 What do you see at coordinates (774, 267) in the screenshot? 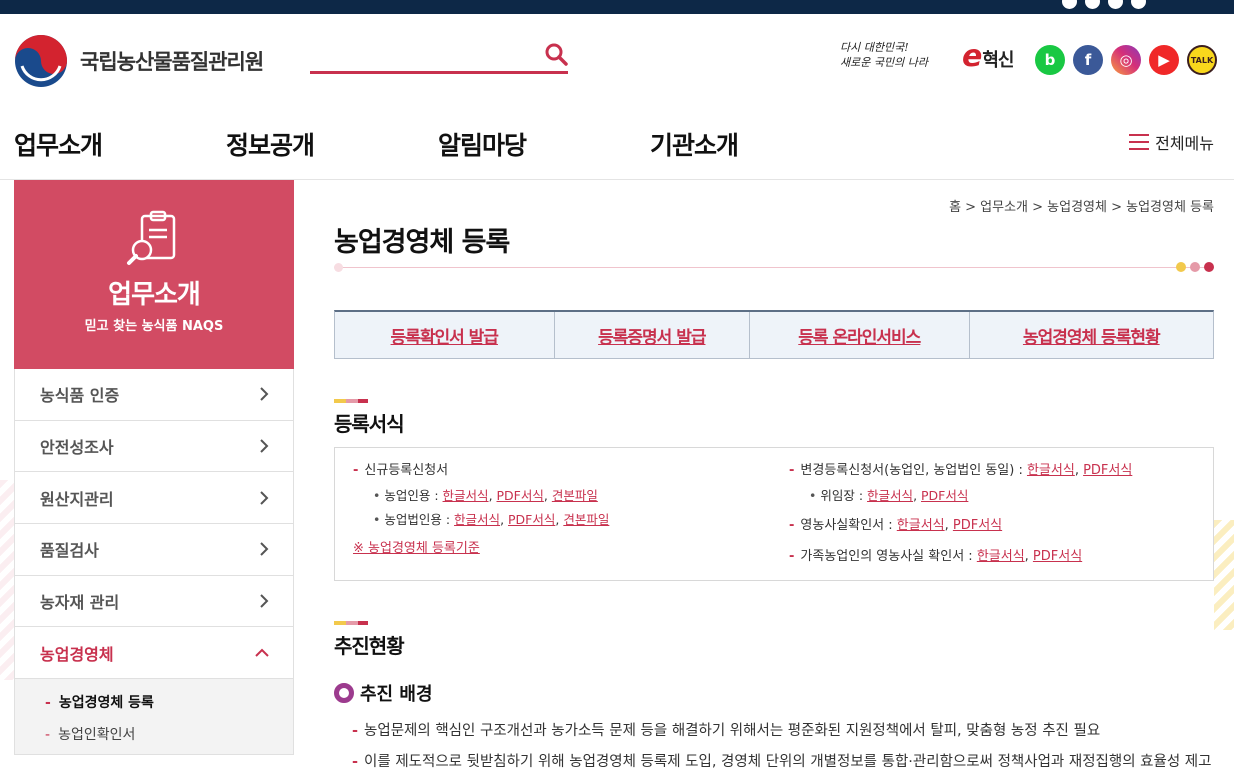
I see `title-divider` at bounding box center [774, 267].